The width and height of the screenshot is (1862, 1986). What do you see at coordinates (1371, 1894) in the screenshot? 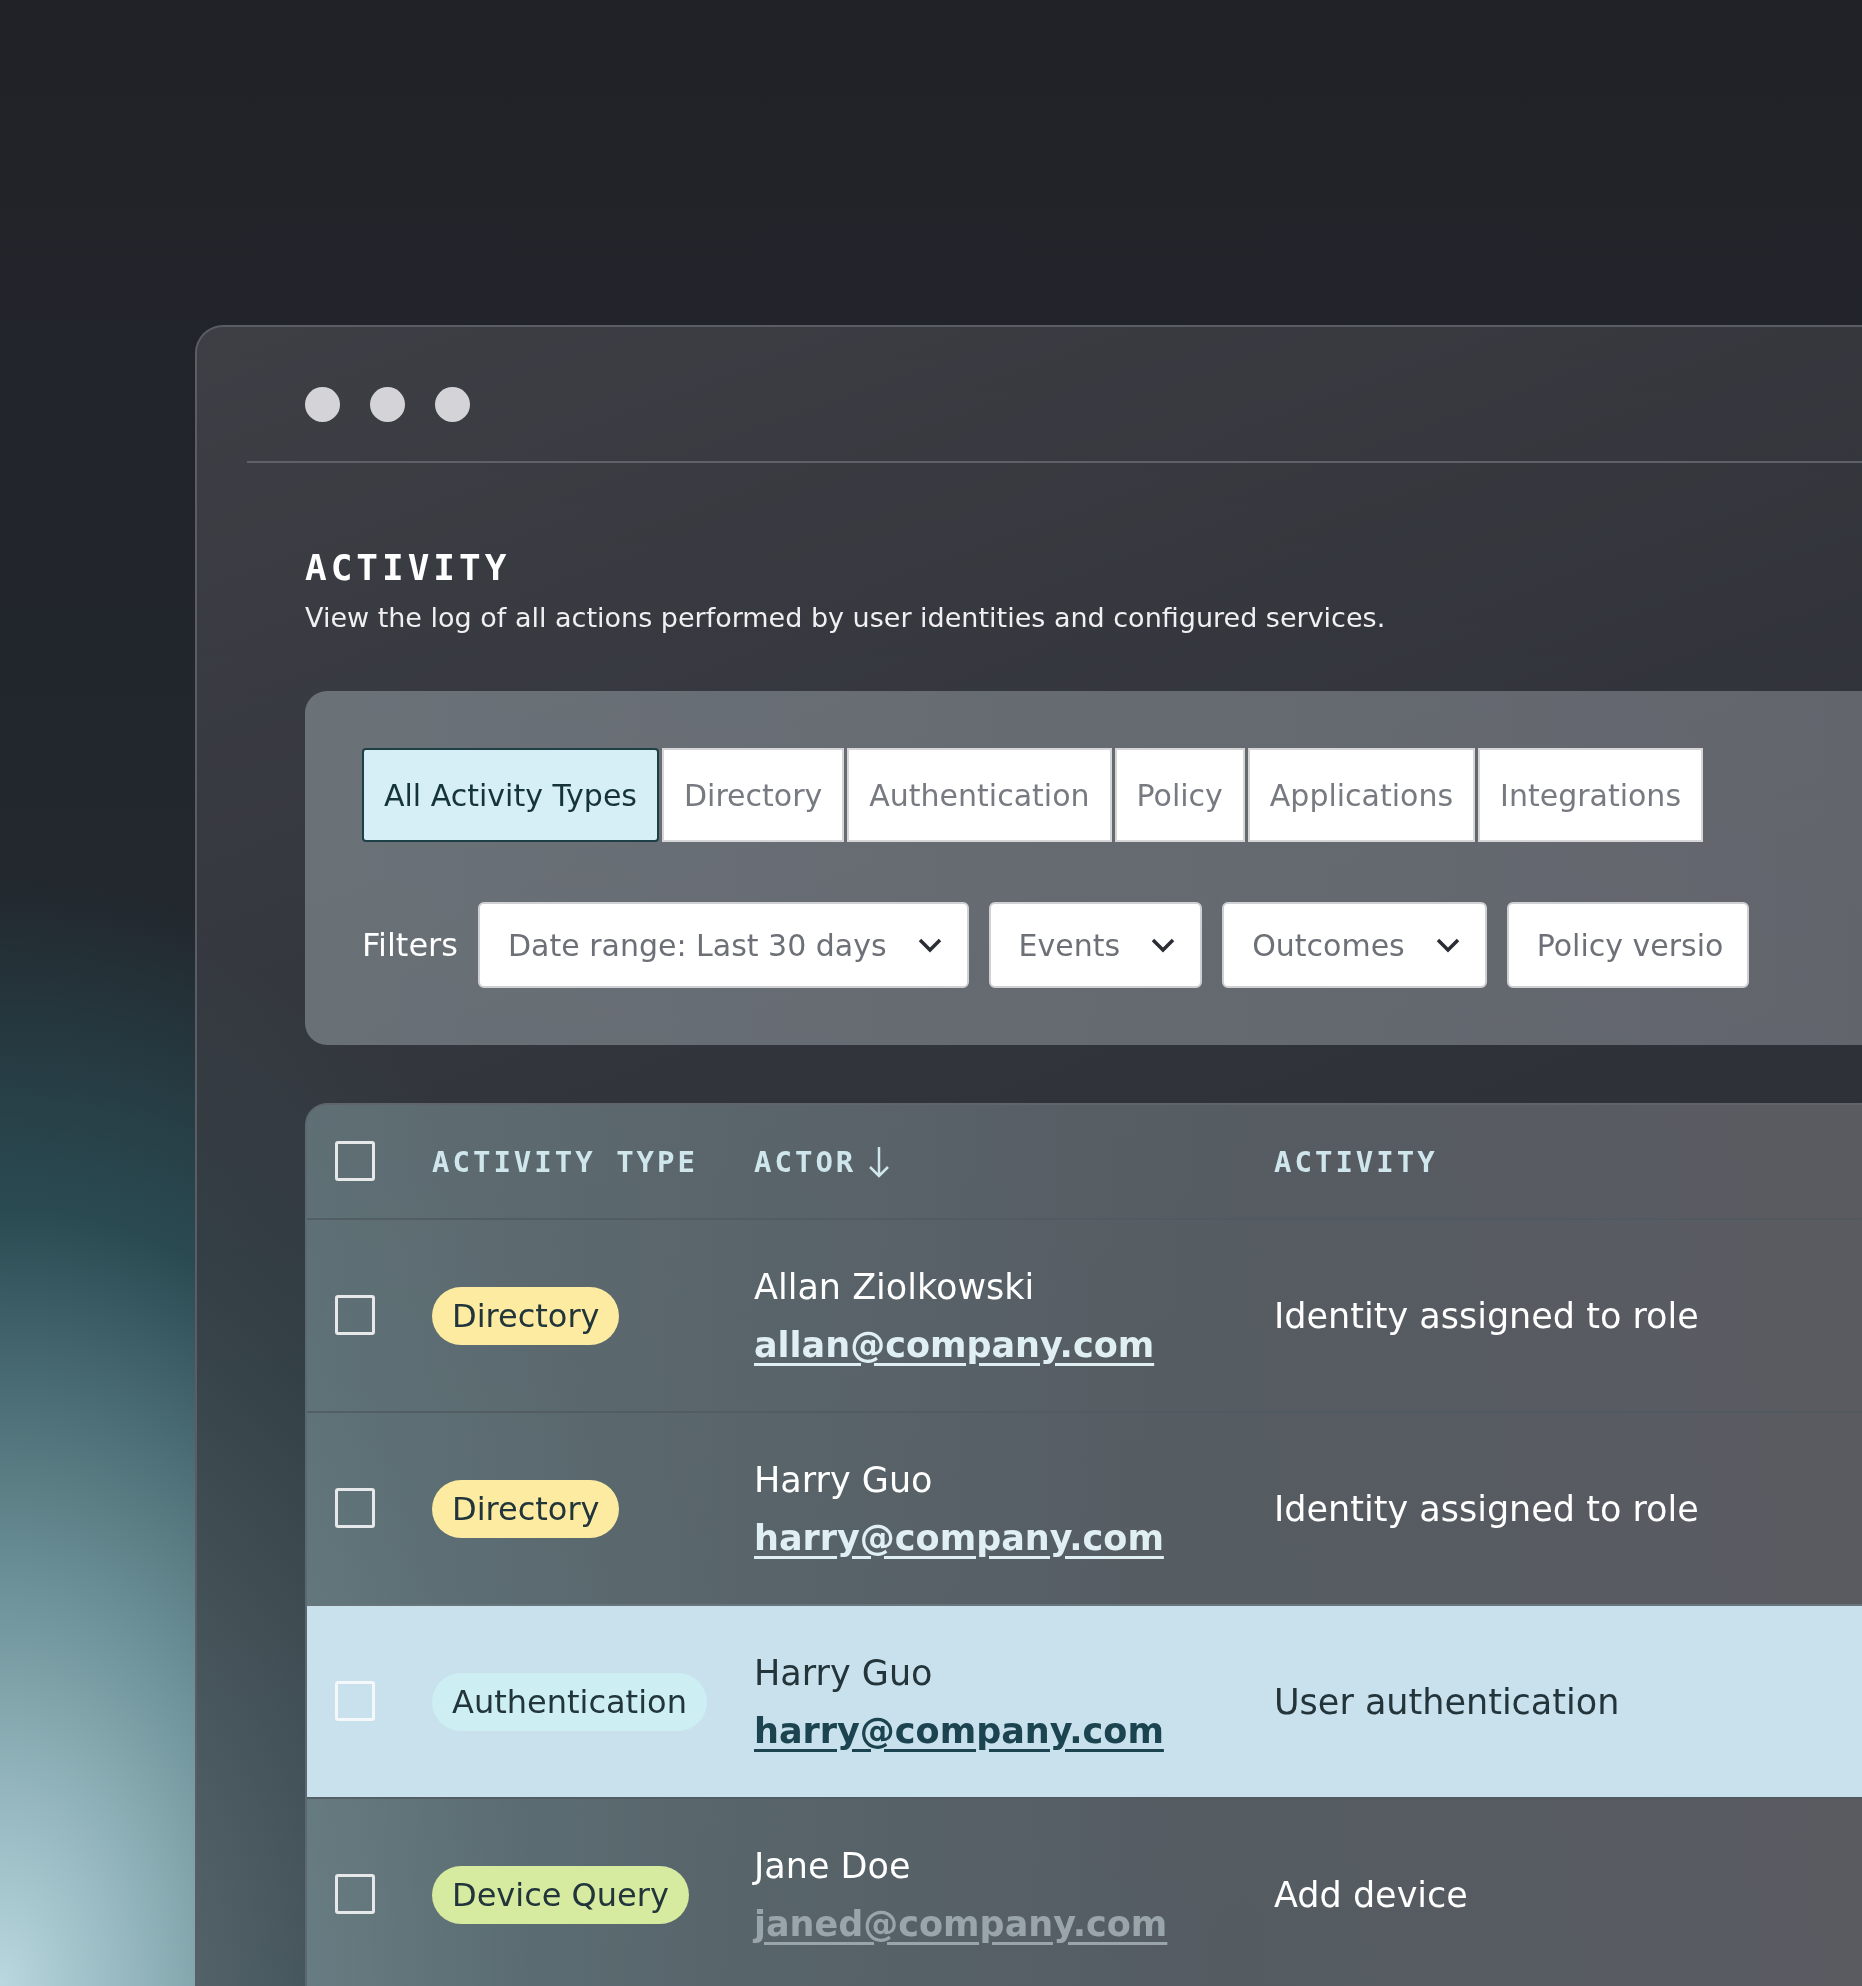
I see `activity-text: Add device` at bounding box center [1371, 1894].